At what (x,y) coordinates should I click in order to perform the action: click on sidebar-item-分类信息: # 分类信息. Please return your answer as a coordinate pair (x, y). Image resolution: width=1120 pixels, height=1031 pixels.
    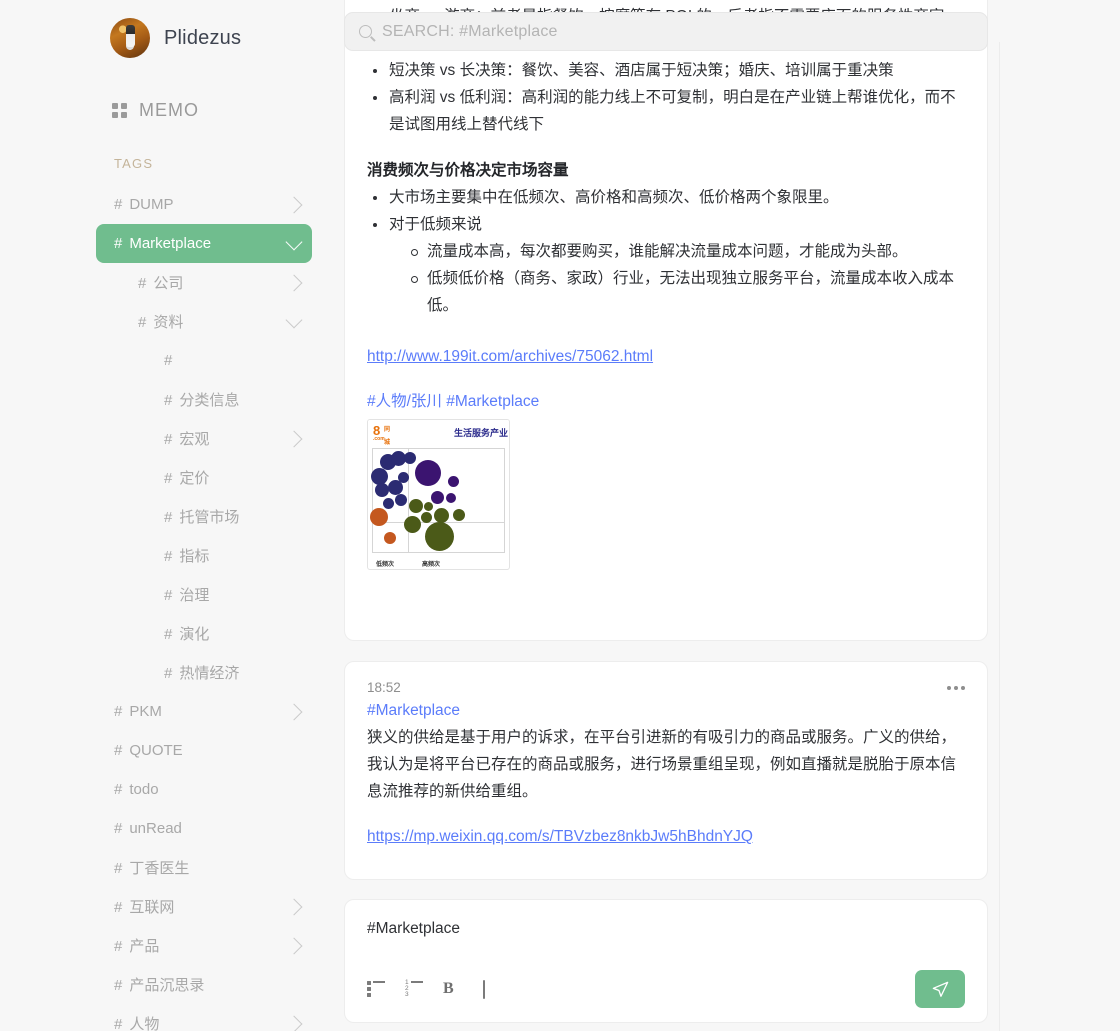
    Looking at the image, I should click on (204, 399).